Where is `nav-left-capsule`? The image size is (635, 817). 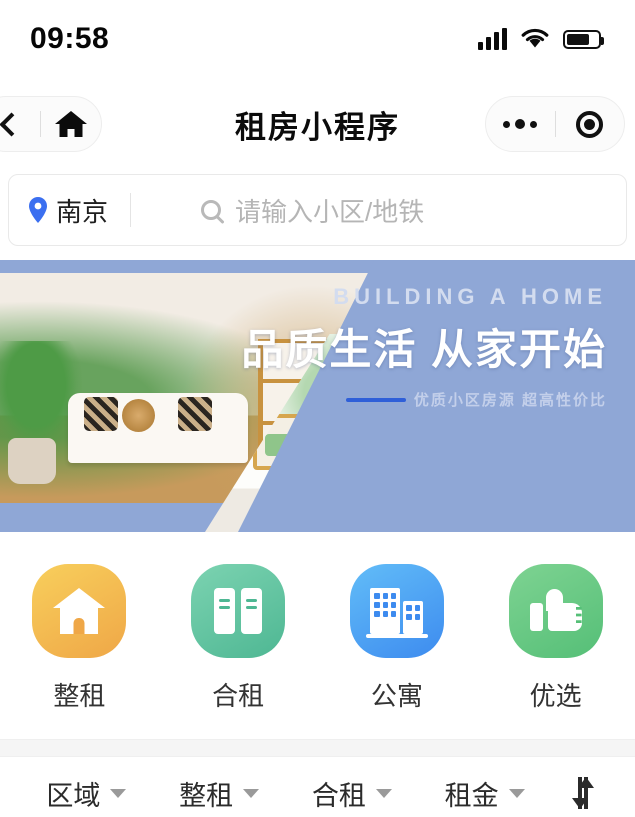 nav-left-capsule is located at coordinates (51, 124).